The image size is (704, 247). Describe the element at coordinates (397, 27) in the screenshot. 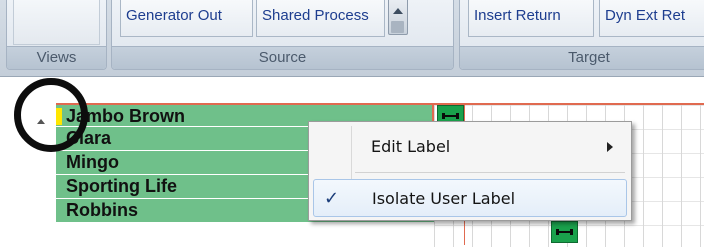

I see `scroll-thumb` at that location.